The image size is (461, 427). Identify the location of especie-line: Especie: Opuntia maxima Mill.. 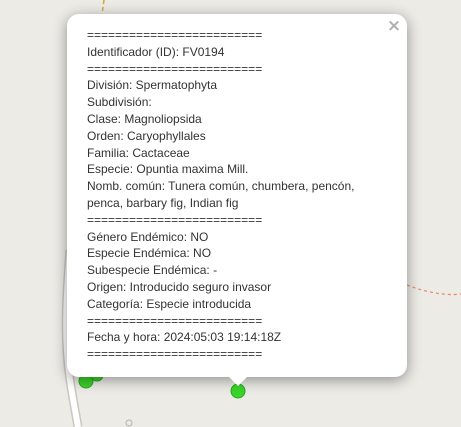
(168, 169).